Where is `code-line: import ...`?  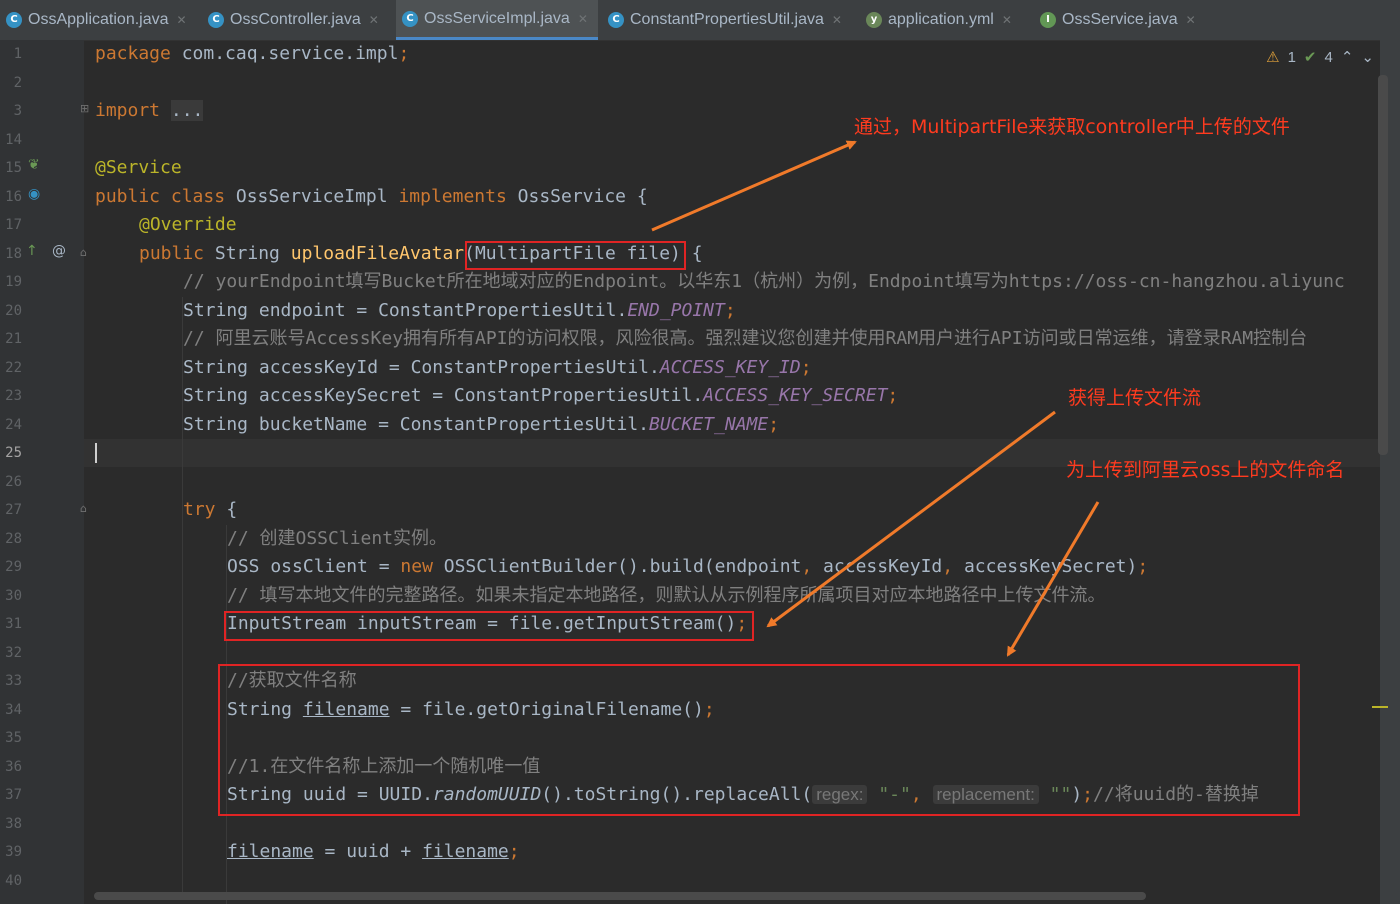 code-line: import ... is located at coordinates (149, 110).